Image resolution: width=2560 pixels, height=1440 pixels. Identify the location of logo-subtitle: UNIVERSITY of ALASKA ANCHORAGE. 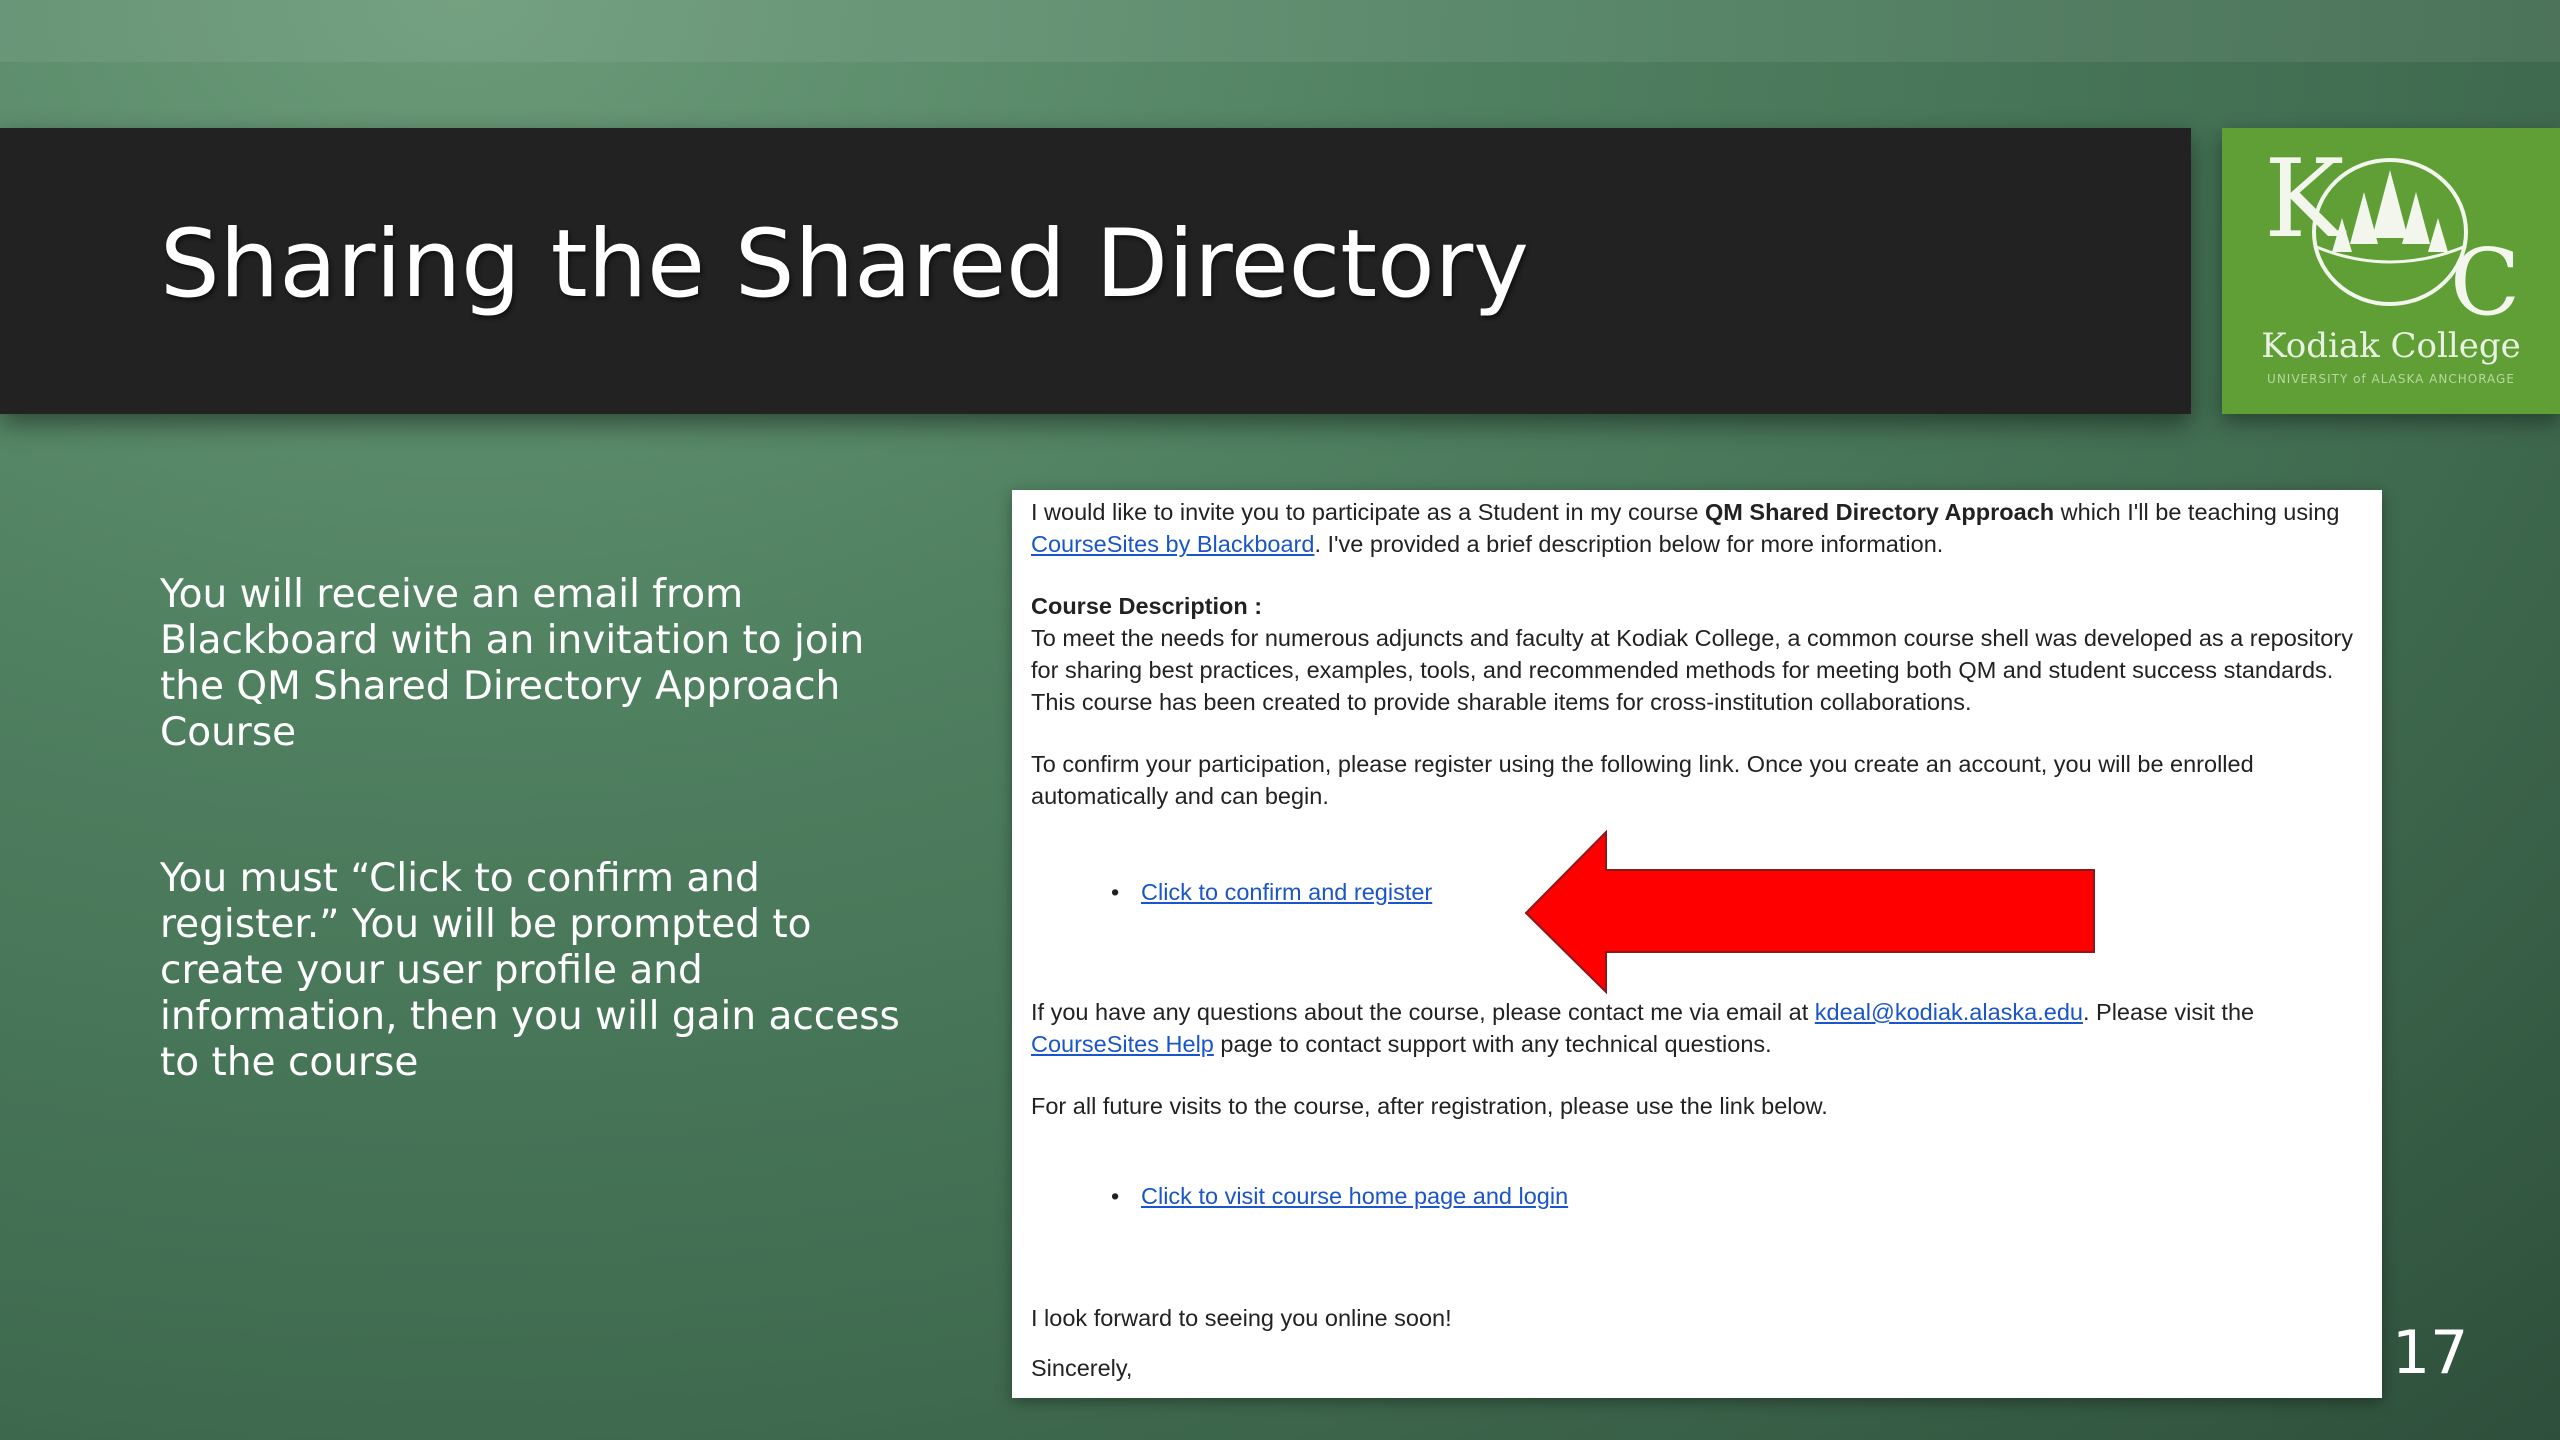
(2391, 379).